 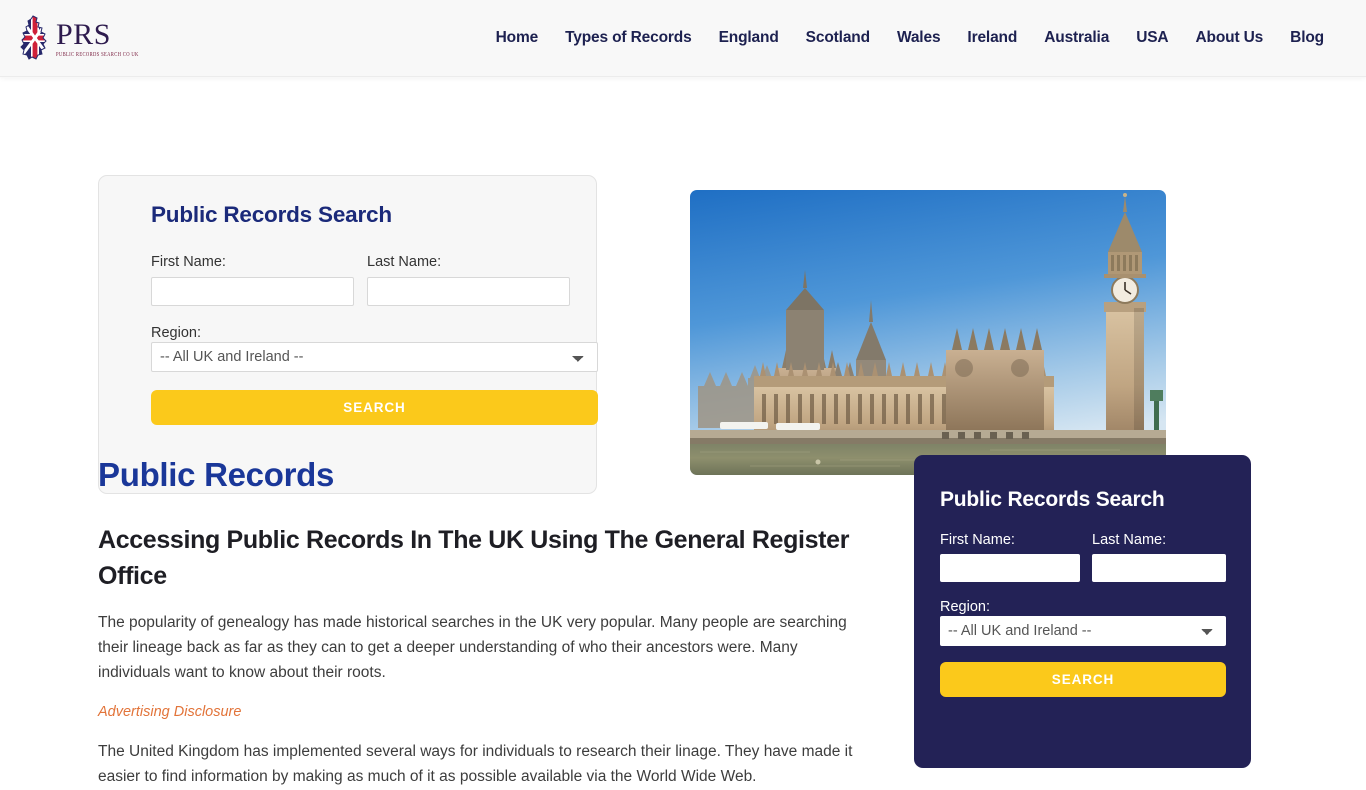 What do you see at coordinates (749, 38) in the screenshot?
I see `nav-item-england: England` at bounding box center [749, 38].